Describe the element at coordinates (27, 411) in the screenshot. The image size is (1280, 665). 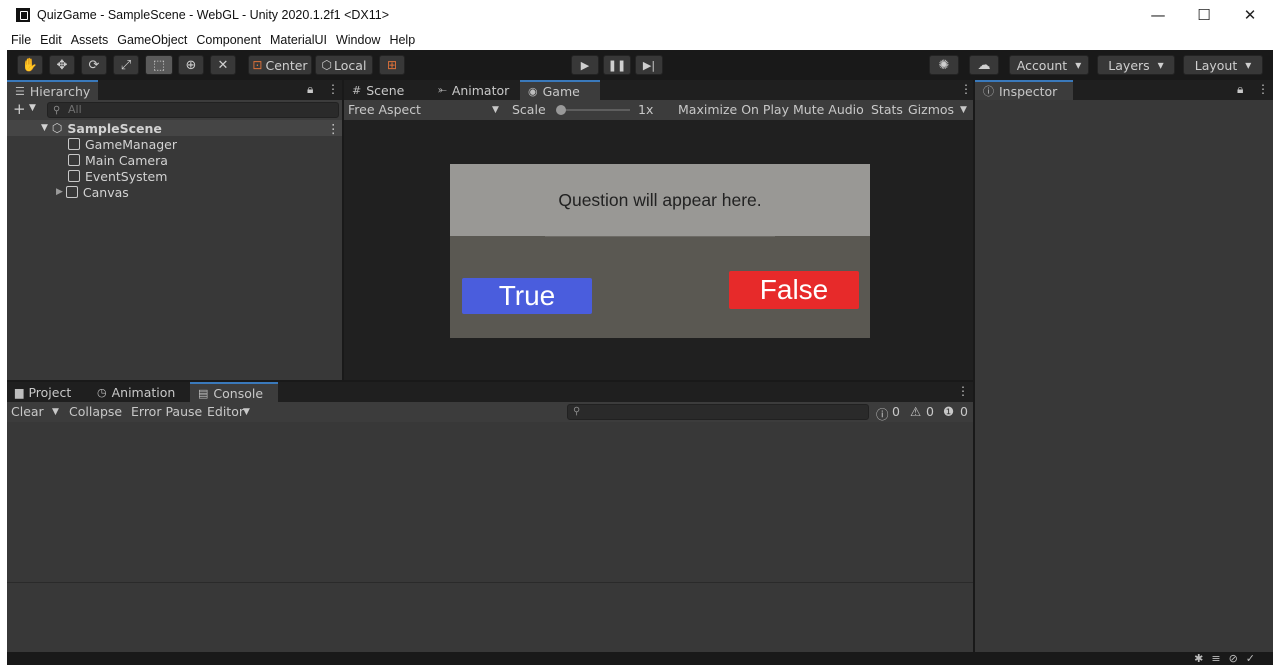
I see `clear-button: Clear` at that location.